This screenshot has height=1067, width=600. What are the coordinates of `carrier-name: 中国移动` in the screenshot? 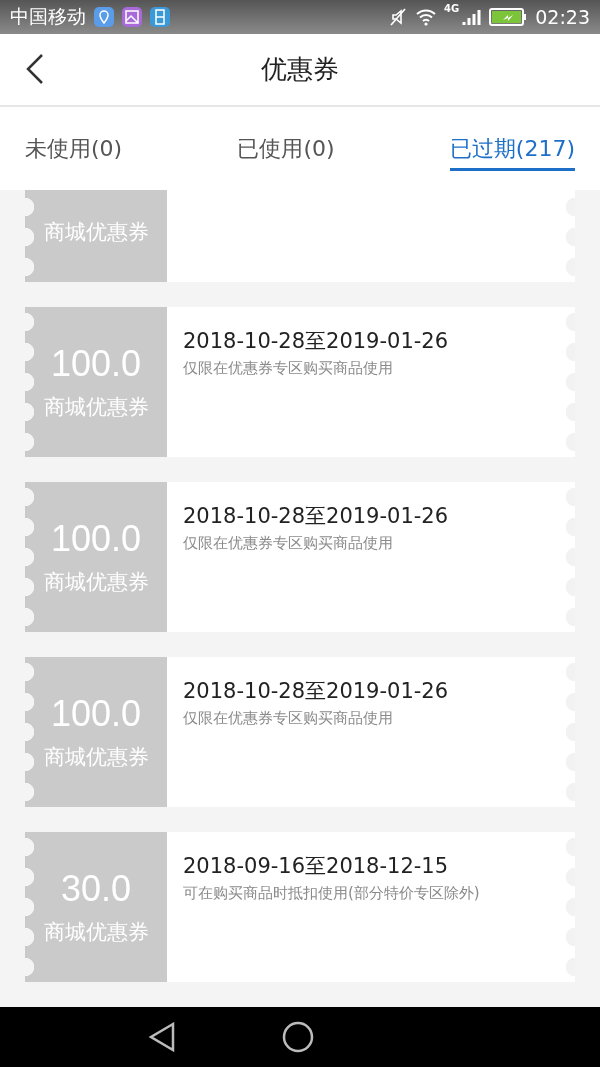 It's located at (48, 16).